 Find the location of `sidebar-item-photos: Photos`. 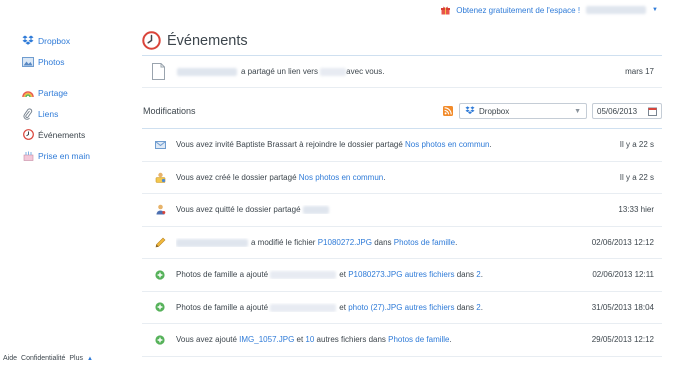

sidebar-item-photos: Photos is located at coordinates (77, 61).